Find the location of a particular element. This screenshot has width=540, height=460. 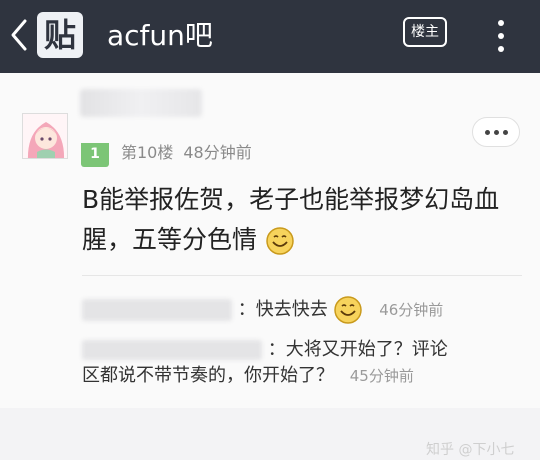

back-chevron-icon is located at coordinates (19, 35).